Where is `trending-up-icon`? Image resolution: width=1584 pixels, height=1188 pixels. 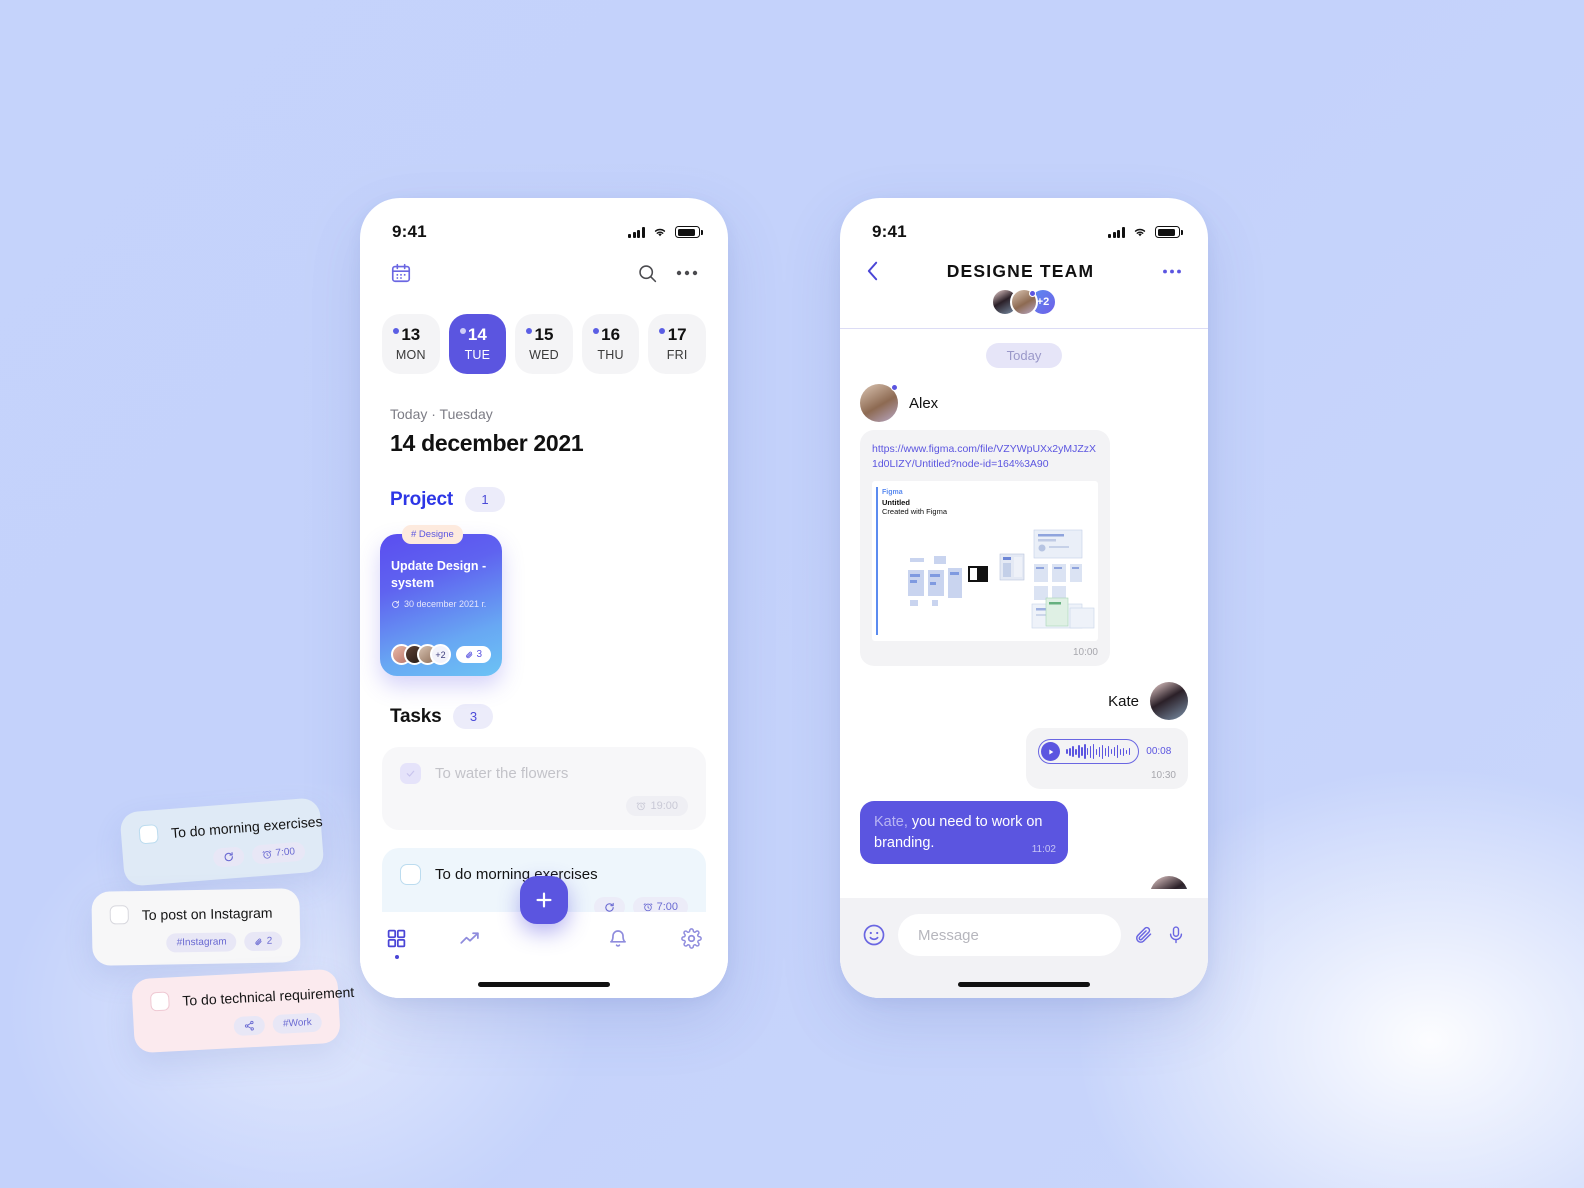 trending-up-icon is located at coordinates (470, 938).